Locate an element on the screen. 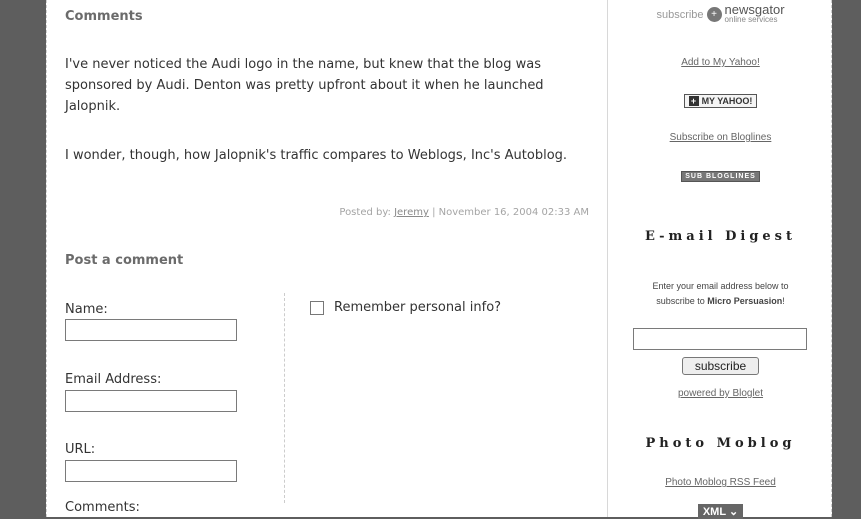 The width and height of the screenshot is (861, 519). subscribe-text: subscribe is located at coordinates (680, 14).